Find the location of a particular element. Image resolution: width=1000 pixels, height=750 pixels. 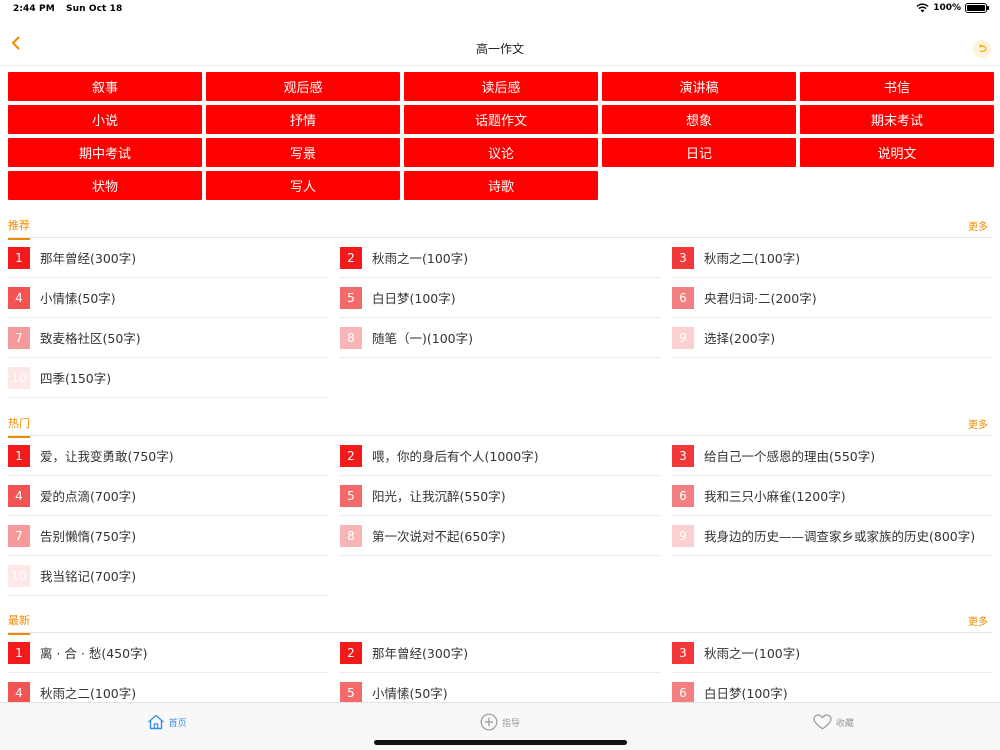

list-item: 6 央君归词·二(200字) is located at coordinates (832, 298).